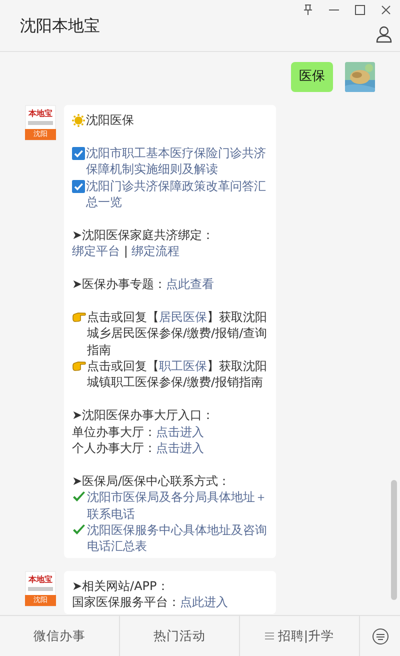  What do you see at coordinates (156, 251) in the screenshot?
I see `link: 绑定流程` at bounding box center [156, 251].